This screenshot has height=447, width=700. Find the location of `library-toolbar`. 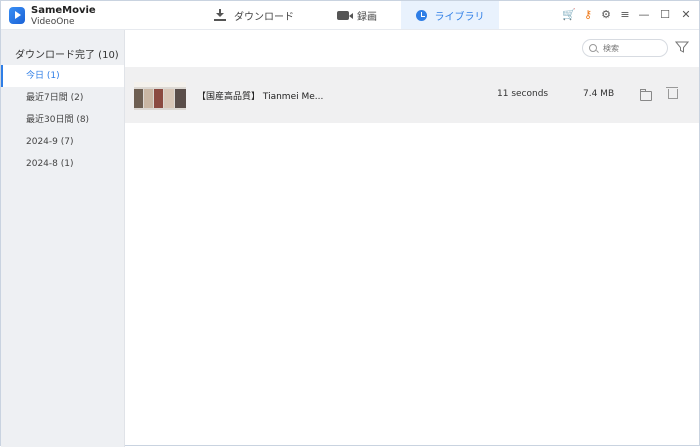

library-toolbar is located at coordinates (412, 49).